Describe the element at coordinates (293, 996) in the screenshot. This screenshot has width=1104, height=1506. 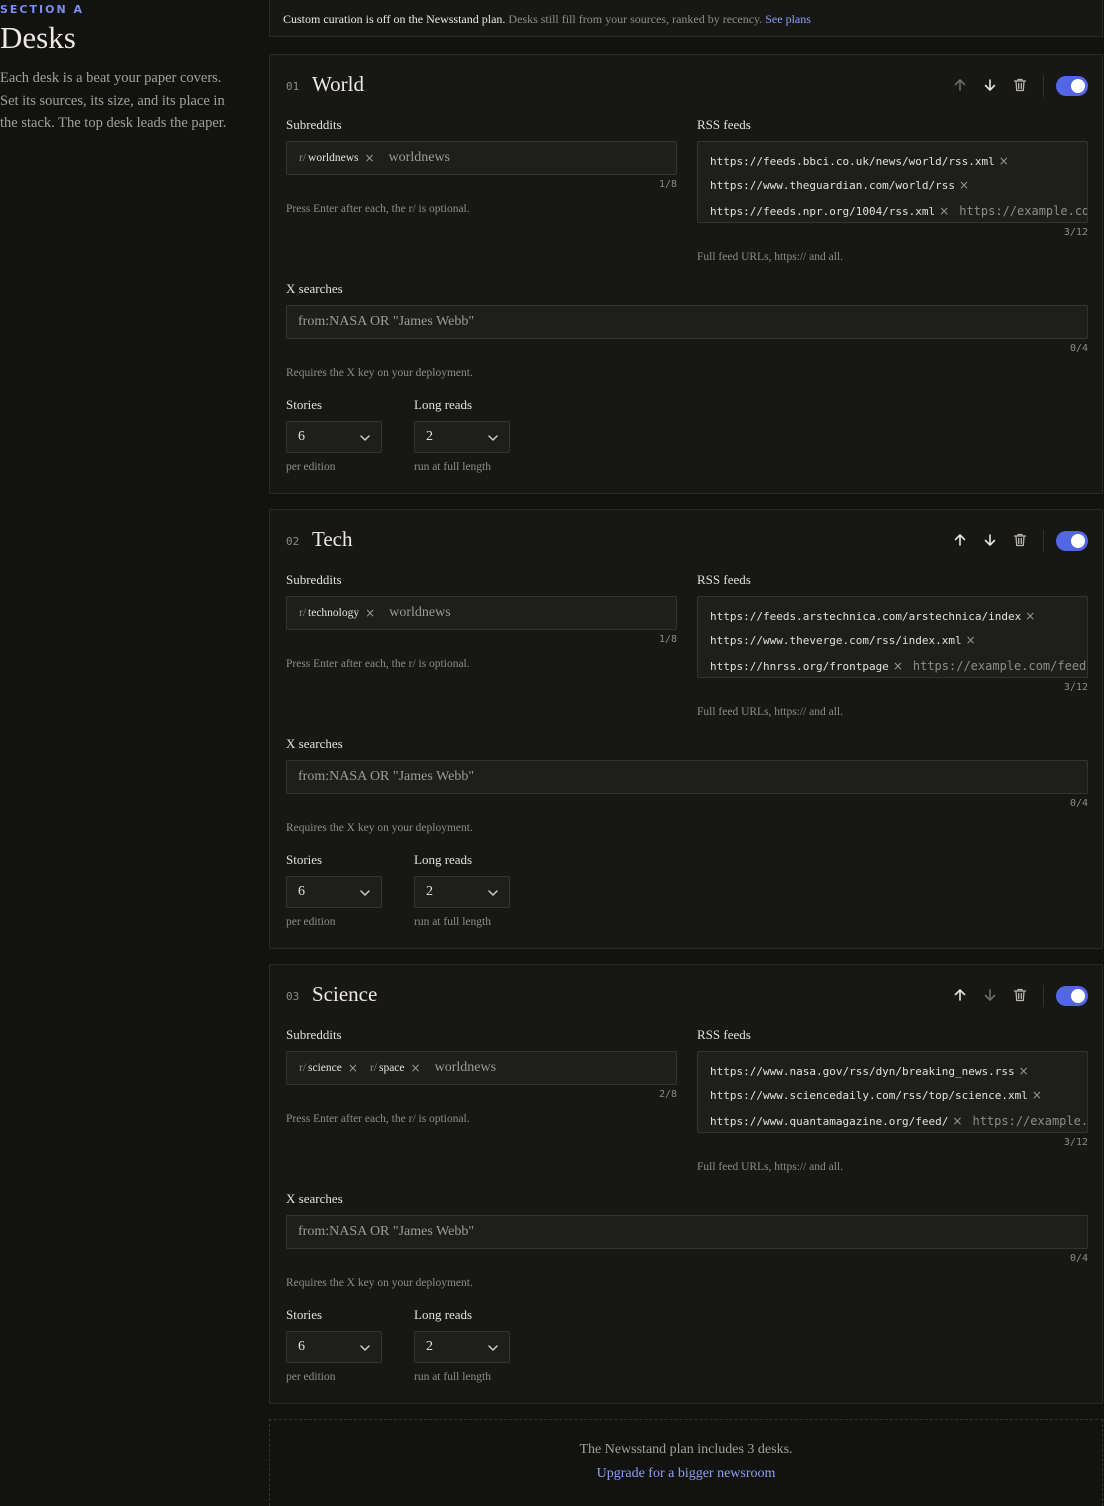
I see `desk-number: 03` at that location.